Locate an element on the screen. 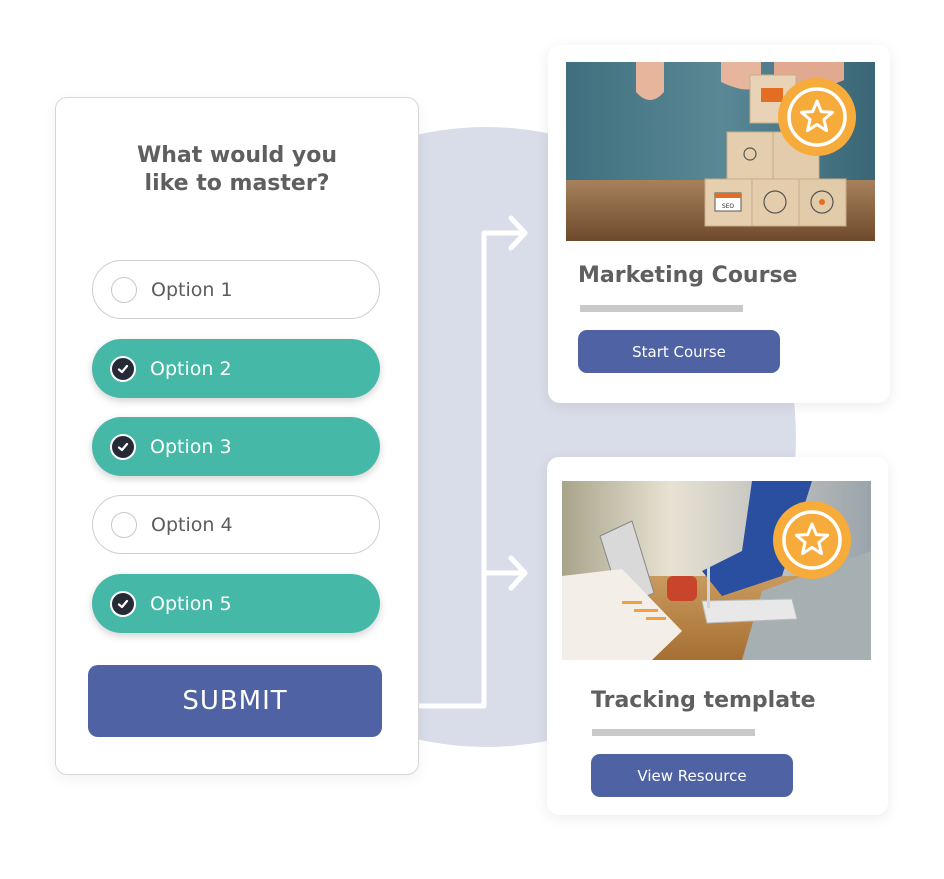 Image resolution: width=944 pixels, height=879 pixels. start-course-button: Start Course is located at coordinates (679, 351).